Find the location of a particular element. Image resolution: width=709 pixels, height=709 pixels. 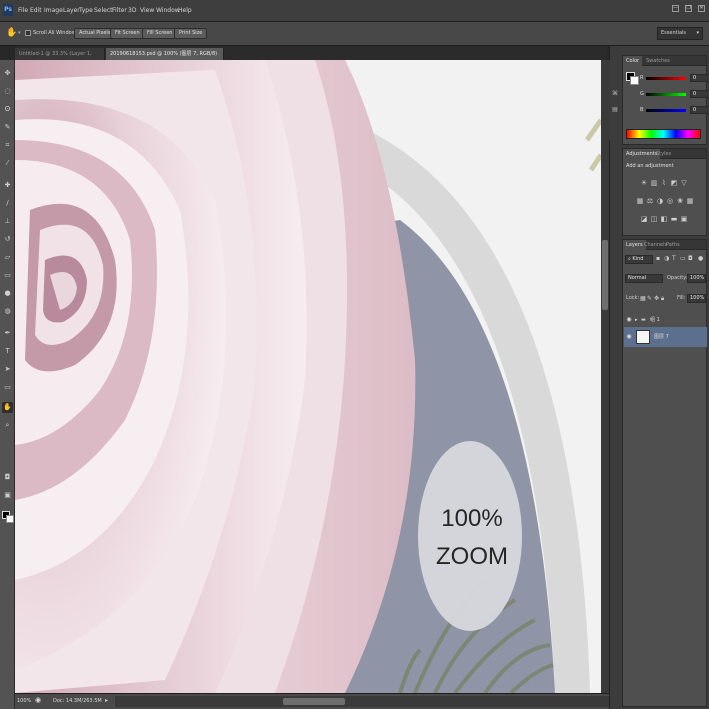

hue-saturation-icon: ▦ is located at coordinates (640, 201).